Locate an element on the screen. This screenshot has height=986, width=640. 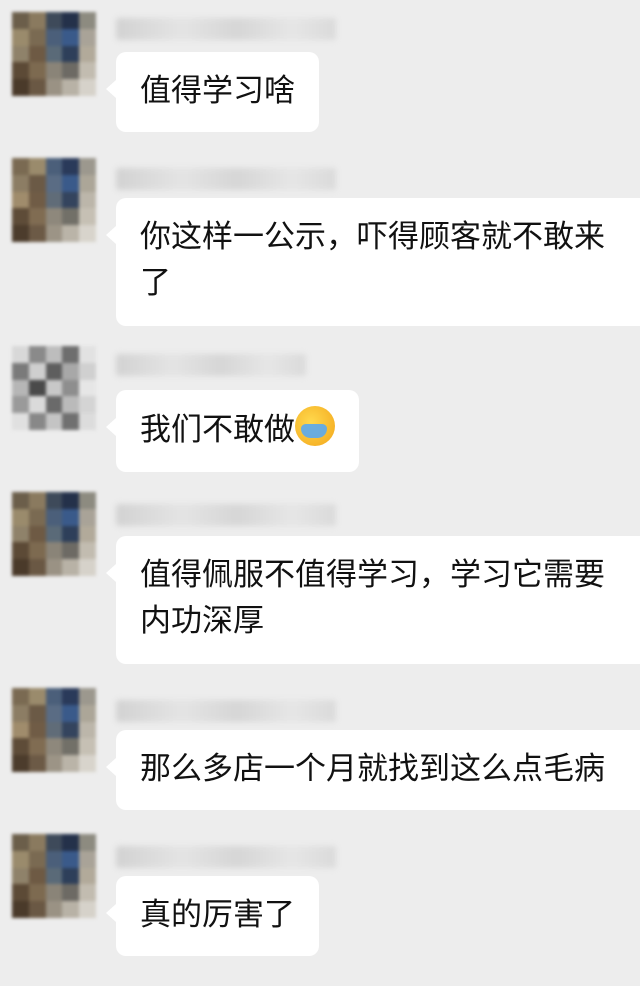
message-bubble: 真的厉害了 is located at coordinates (212, 916).